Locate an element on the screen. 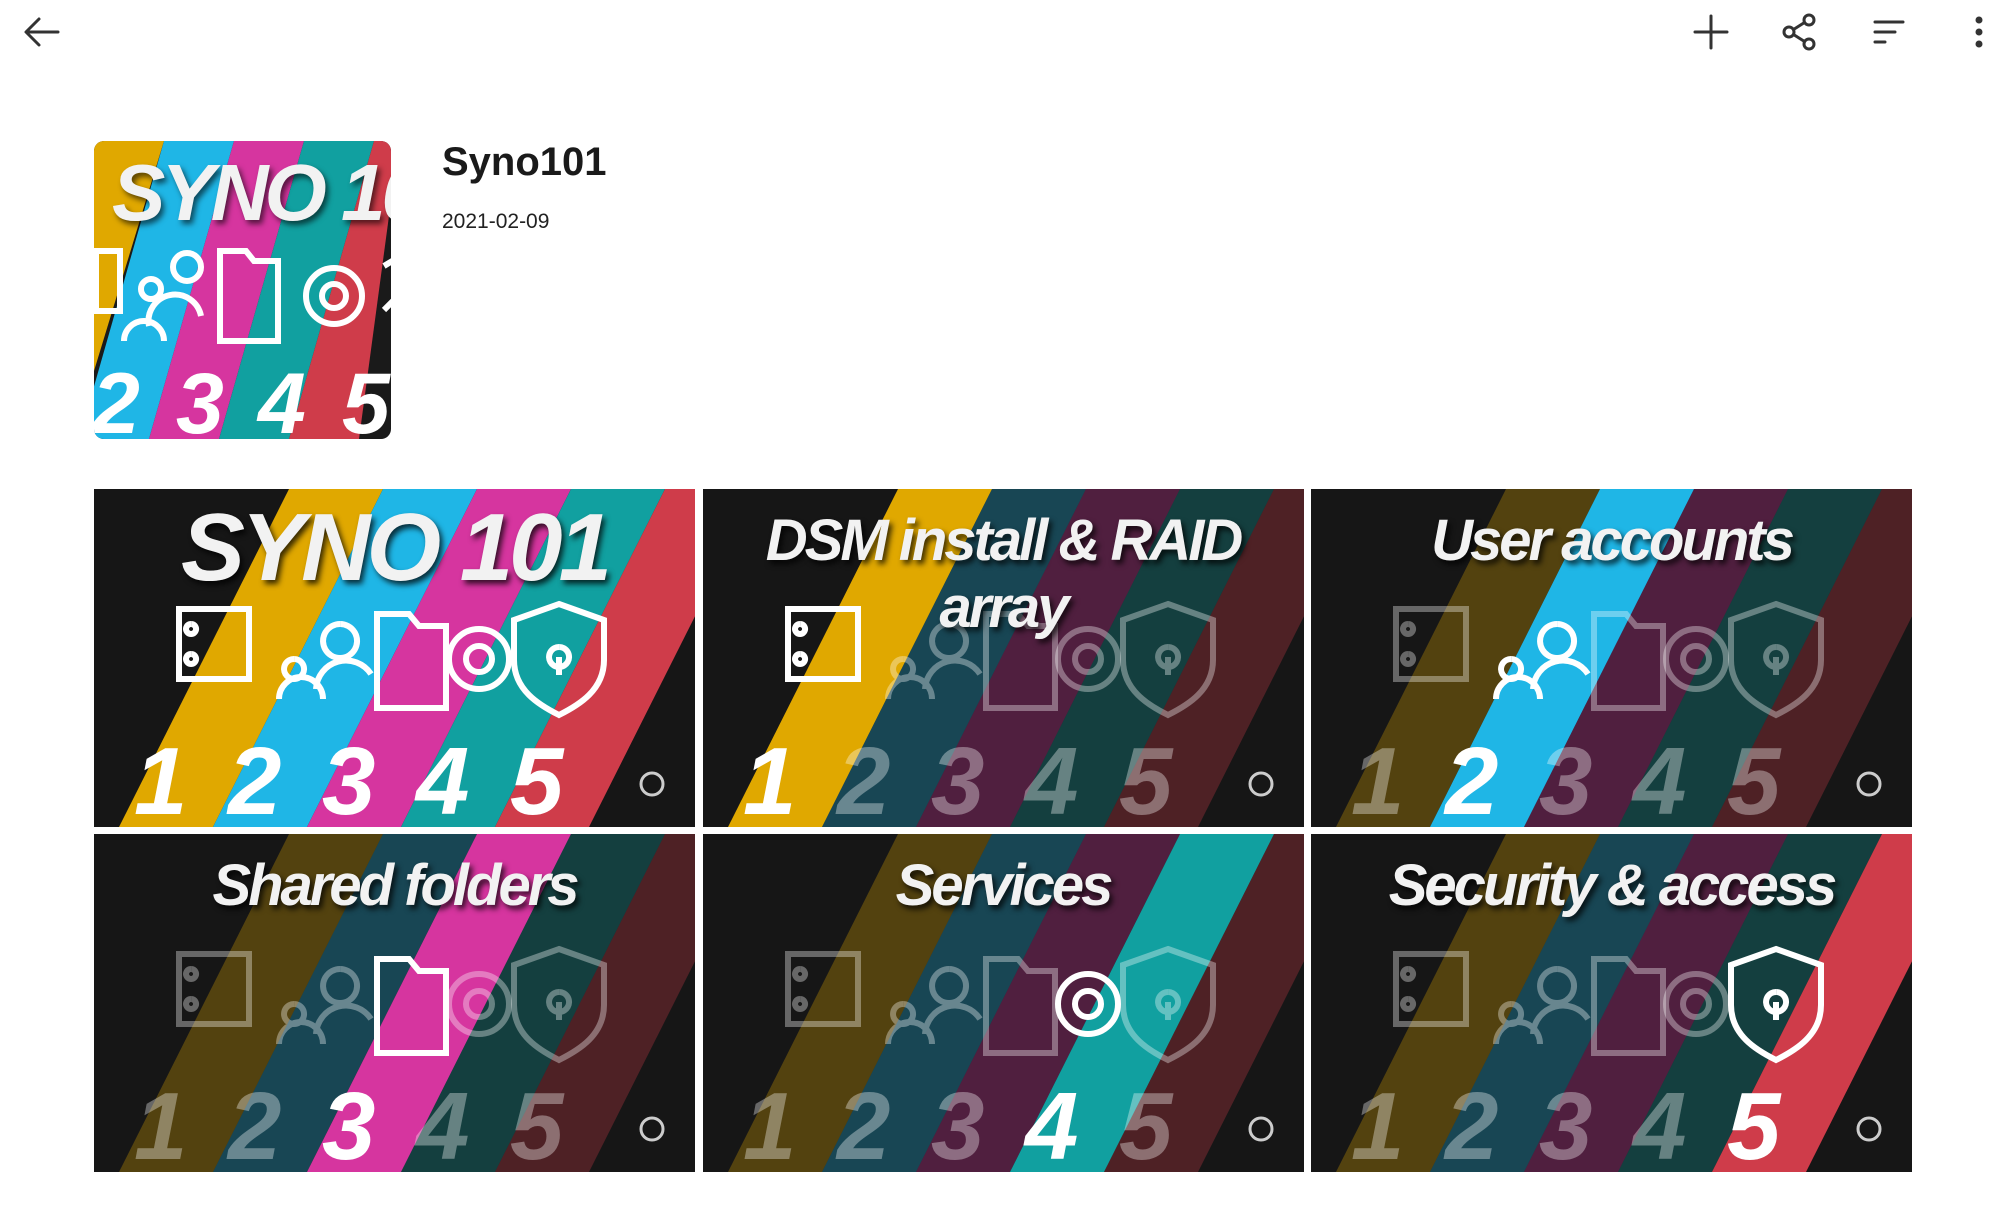 The image size is (2000, 1208). tile-title: Services is located at coordinates (1004, 885).